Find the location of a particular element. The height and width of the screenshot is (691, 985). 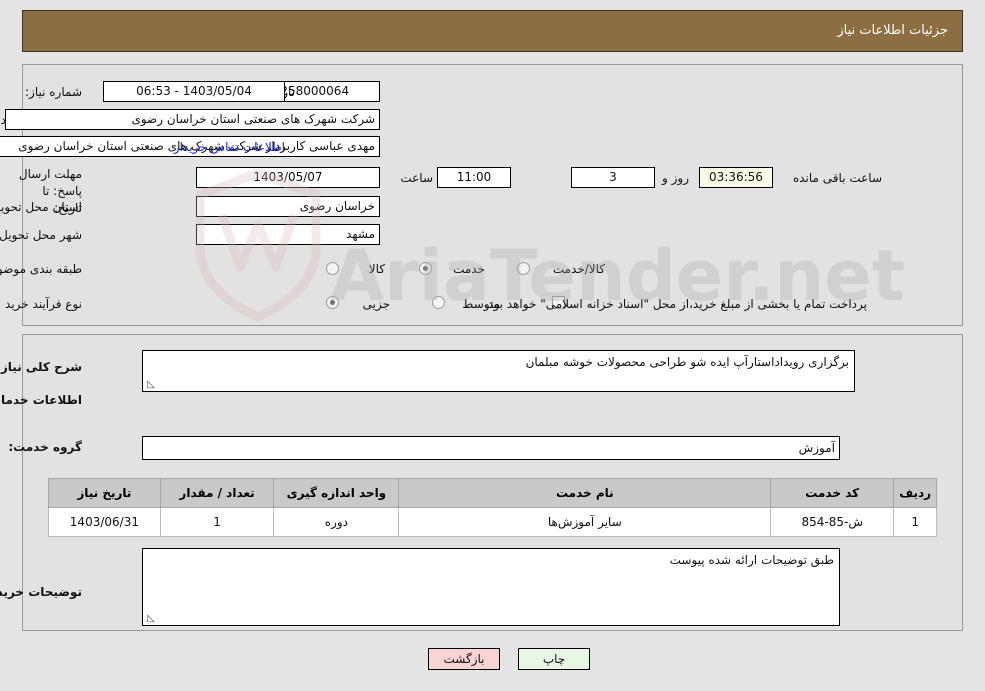

cell-service-code: ش-85-854 is located at coordinates (832, 522).